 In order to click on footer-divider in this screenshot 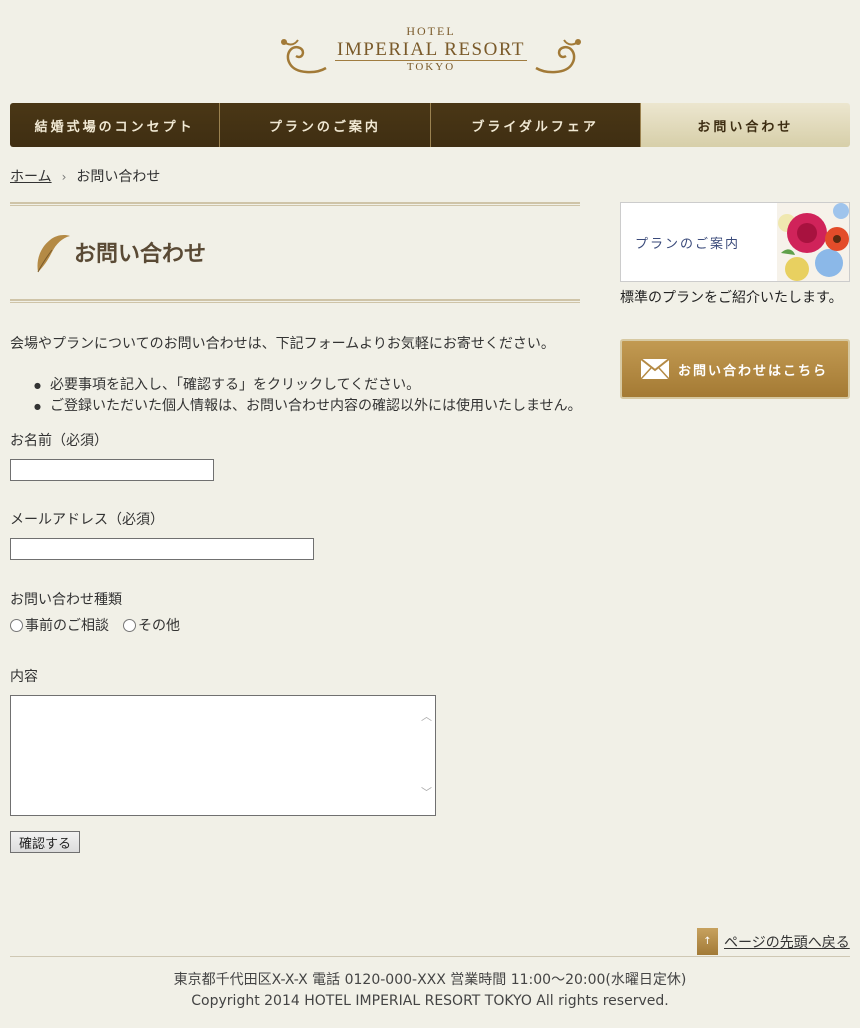, I will do `click(430, 956)`.